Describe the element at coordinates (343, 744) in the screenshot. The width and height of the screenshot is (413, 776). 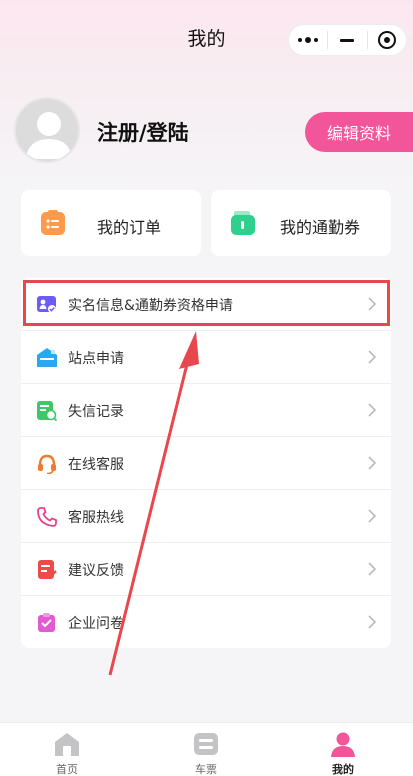
I see `user-icon` at that location.